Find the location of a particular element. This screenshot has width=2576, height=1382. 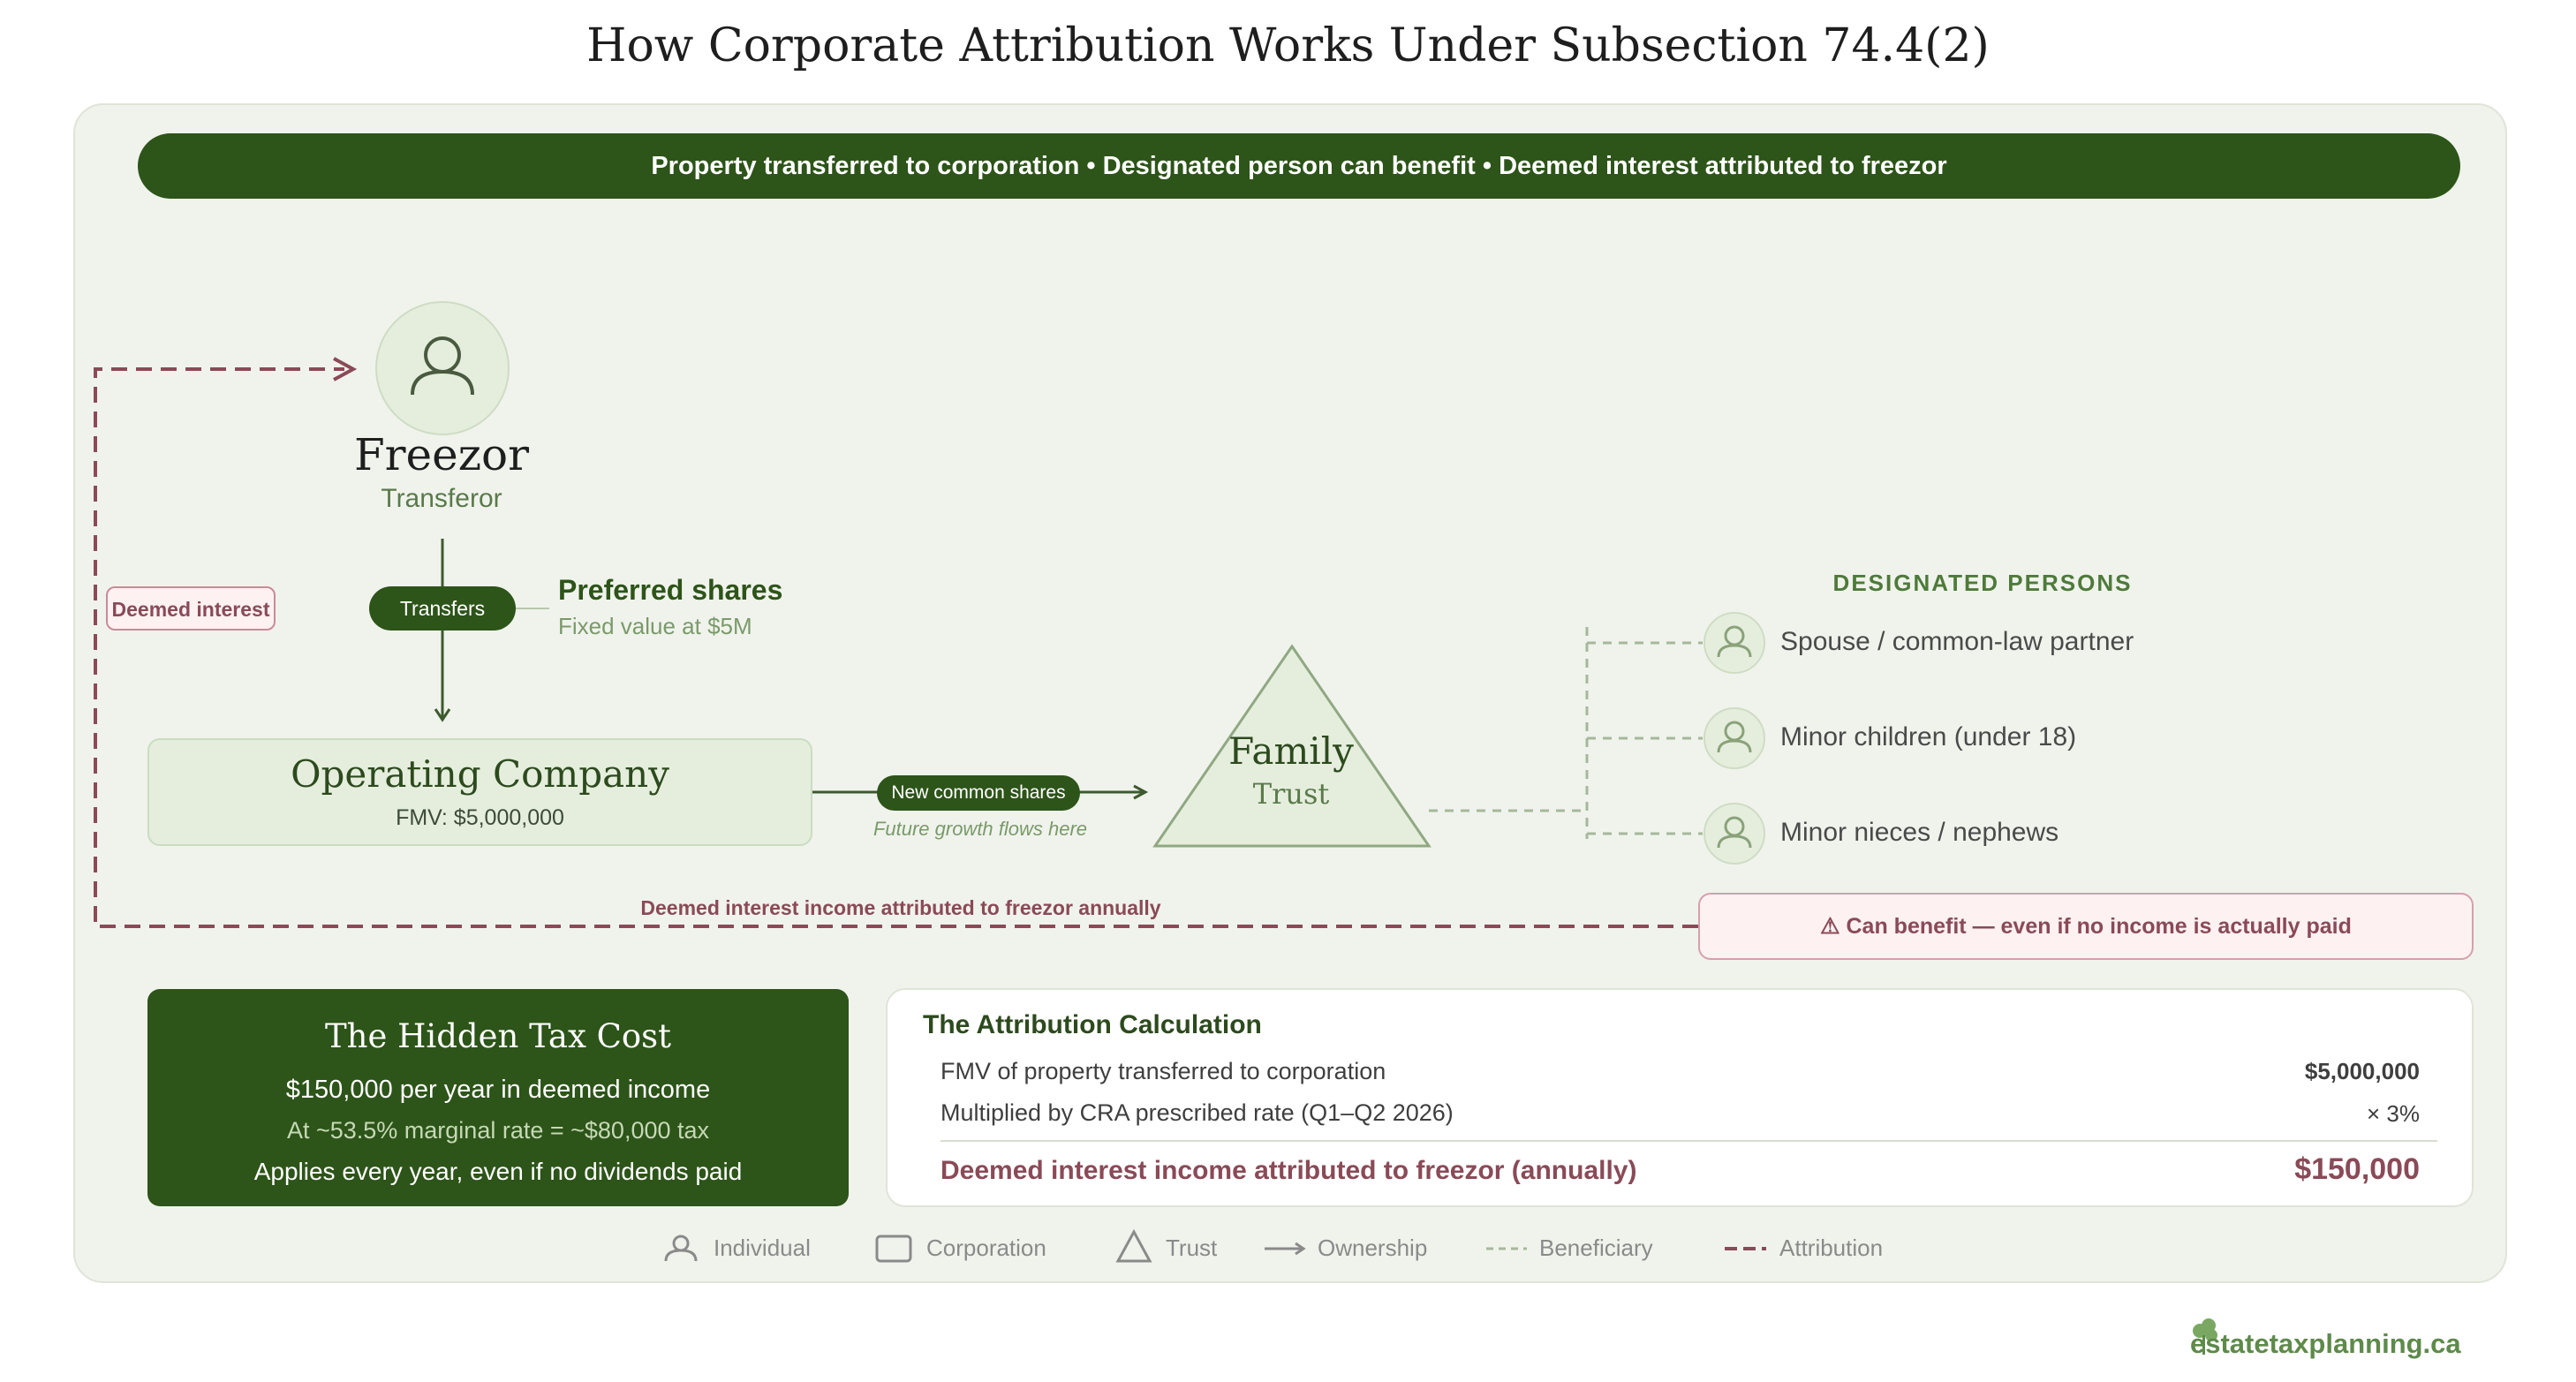

hidden-tax-title: The Hidden Tax Cost is located at coordinates (498, 1036).